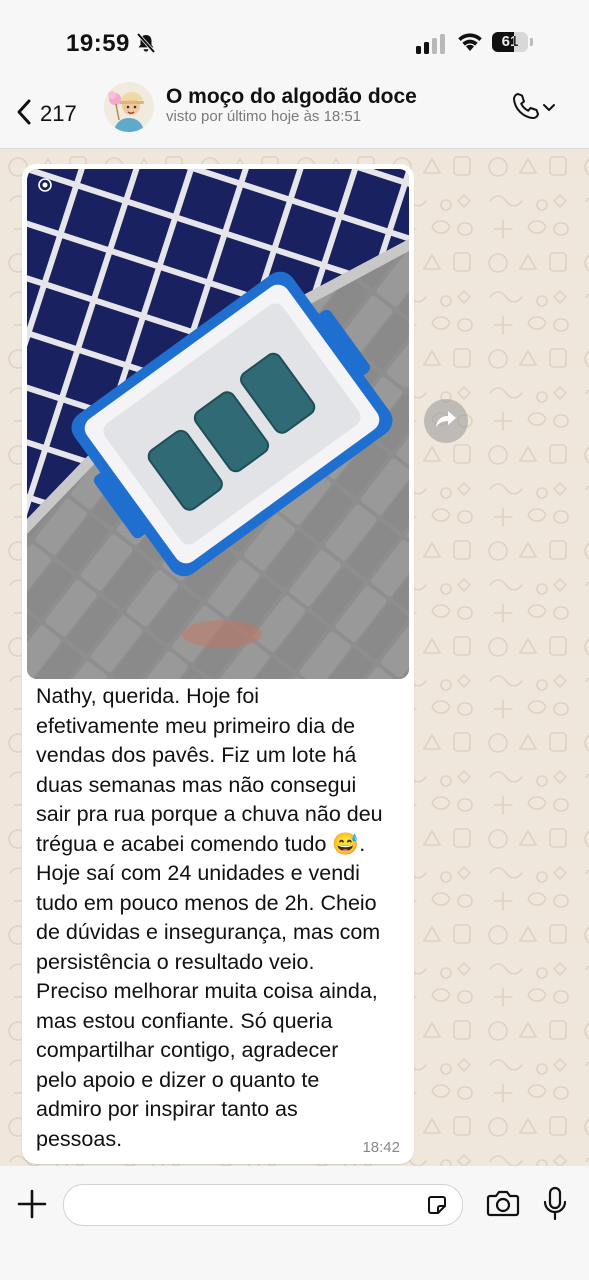 The image size is (589, 1280). What do you see at coordinates (432, 46) in the screenshot?
I see `signal-icon` at bounding box center [432, 46].